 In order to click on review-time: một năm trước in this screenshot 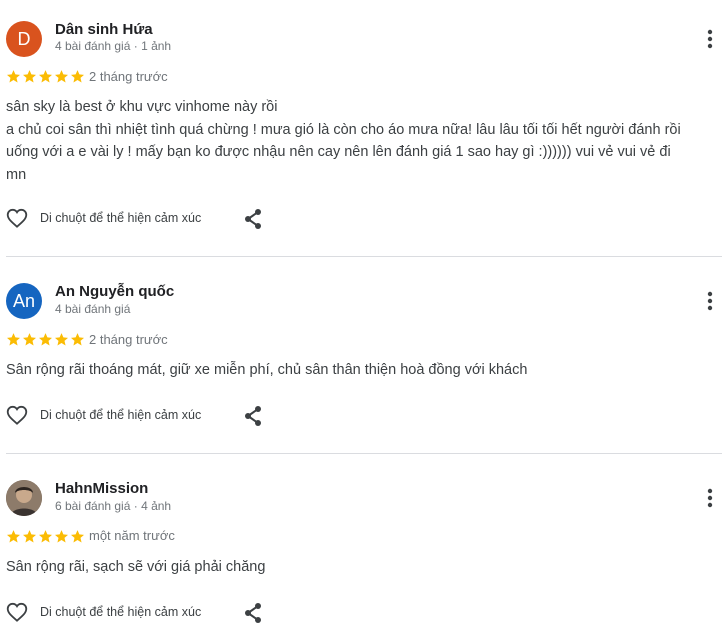, I will do `click(132, 535)`.